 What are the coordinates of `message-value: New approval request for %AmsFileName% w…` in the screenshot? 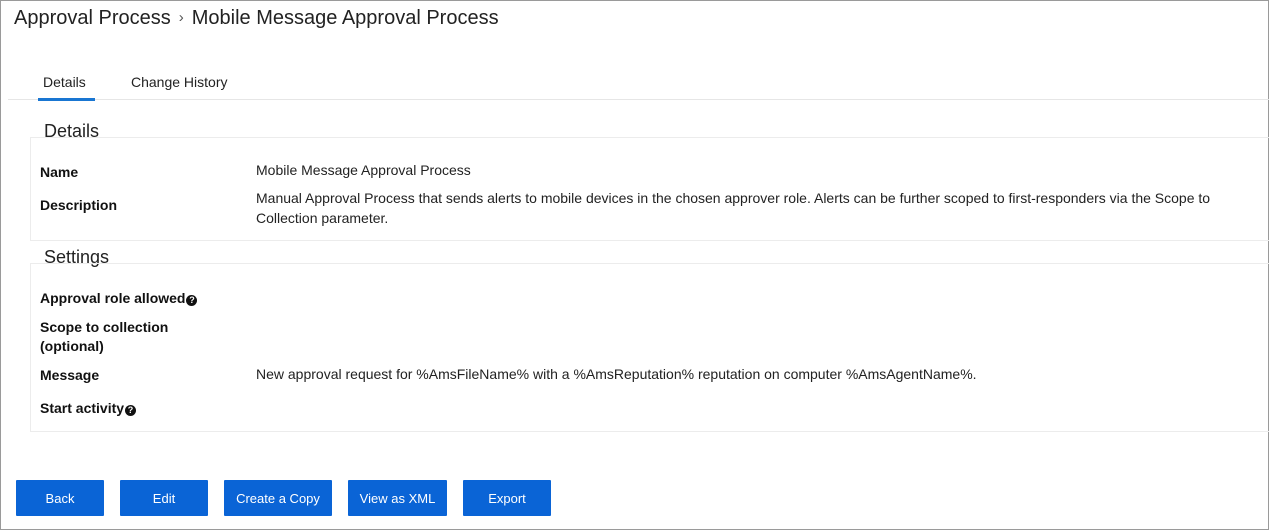 It's located at (616, 374).